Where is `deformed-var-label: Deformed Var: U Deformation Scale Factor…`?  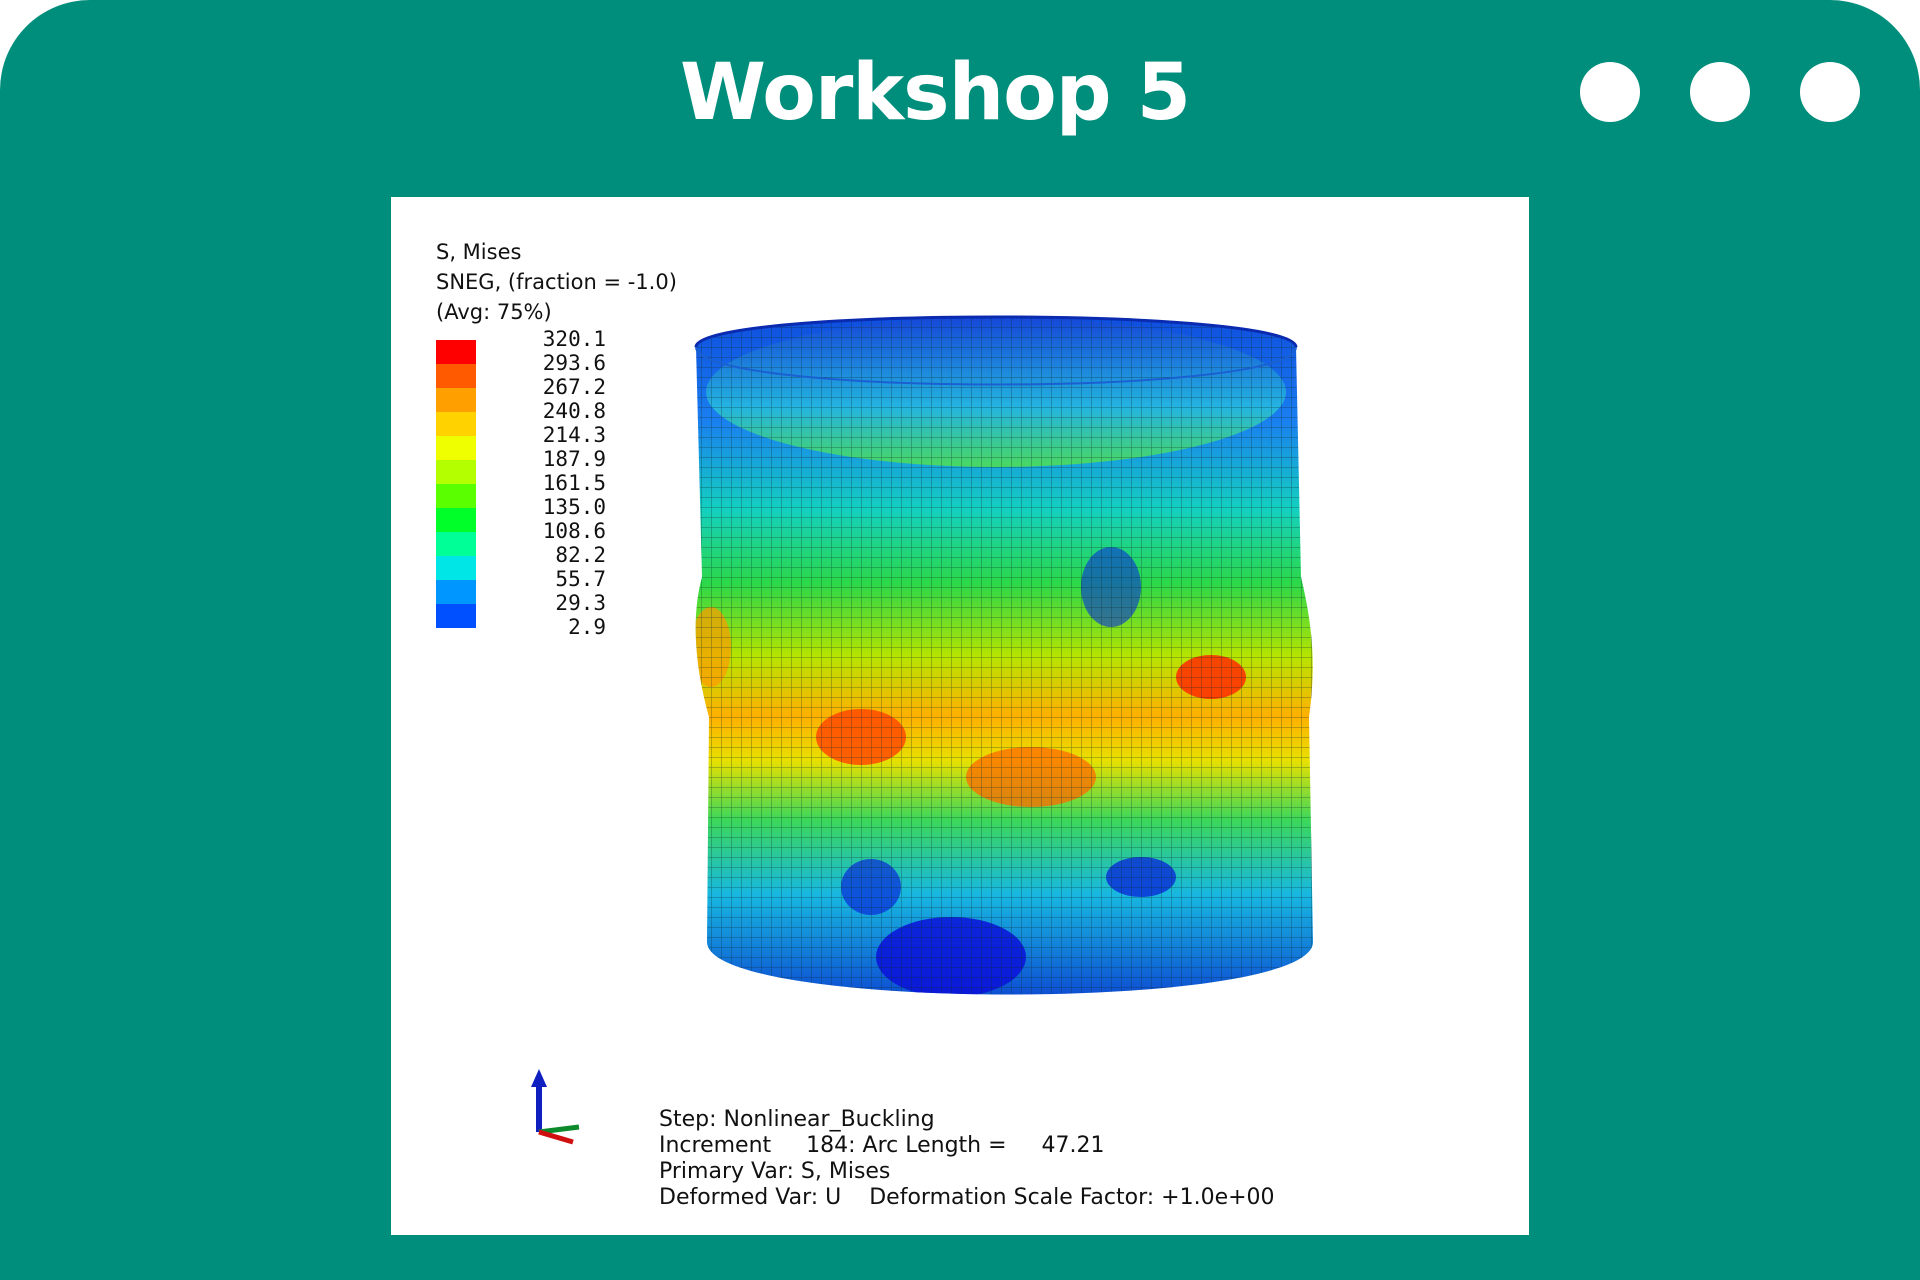 deformed-var-label: Deformed Var: U Deformation Scale Factor… is located at coordinates (967, 1197).